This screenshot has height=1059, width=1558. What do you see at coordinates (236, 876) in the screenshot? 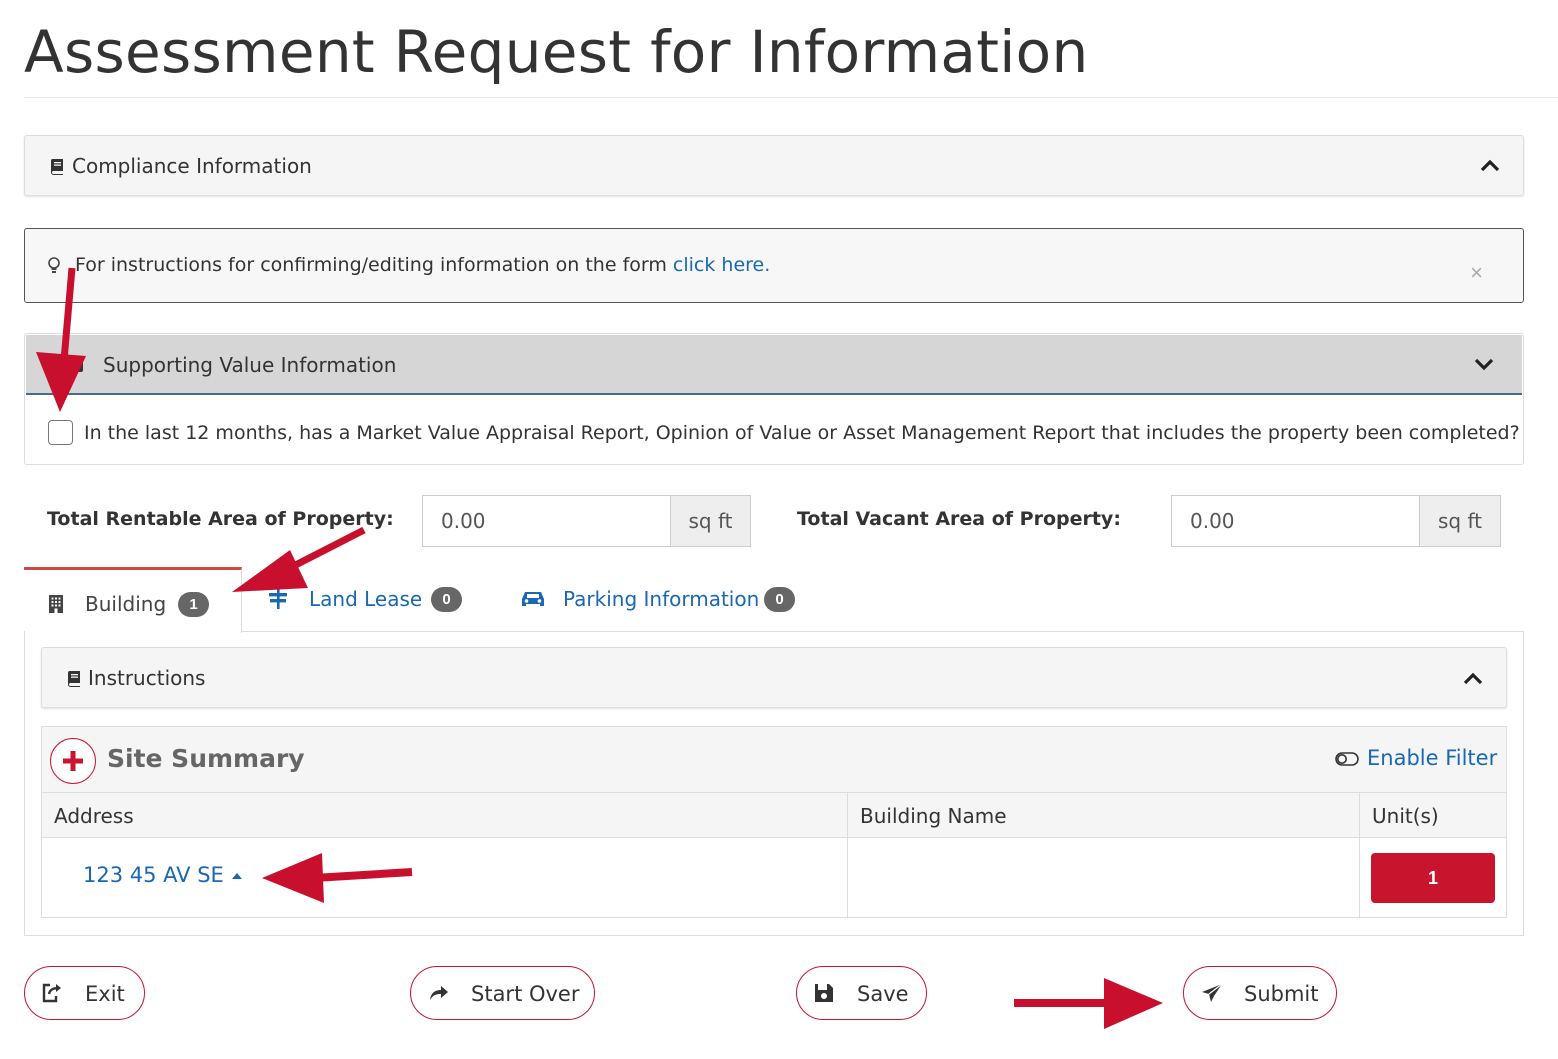
I see `caret-up-icon` at bounding box center [236, 876].